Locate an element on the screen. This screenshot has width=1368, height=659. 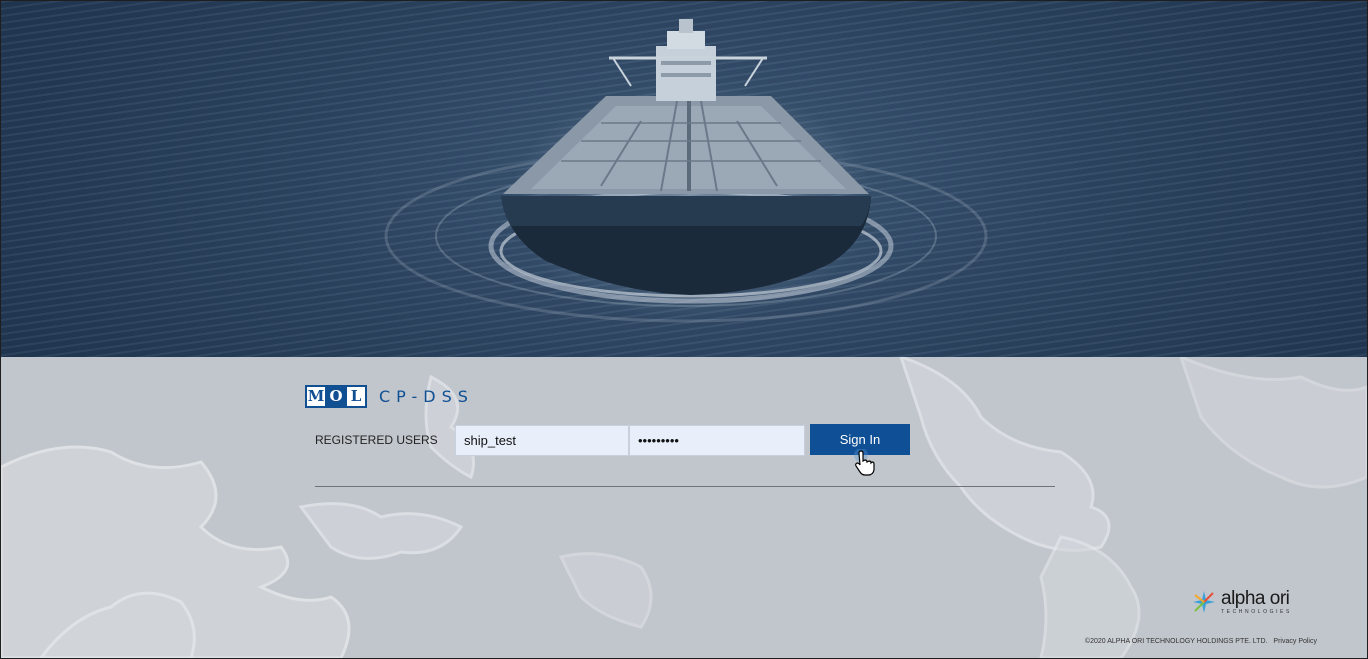
hand-pointer-icon is located at coordinates (864, 462).